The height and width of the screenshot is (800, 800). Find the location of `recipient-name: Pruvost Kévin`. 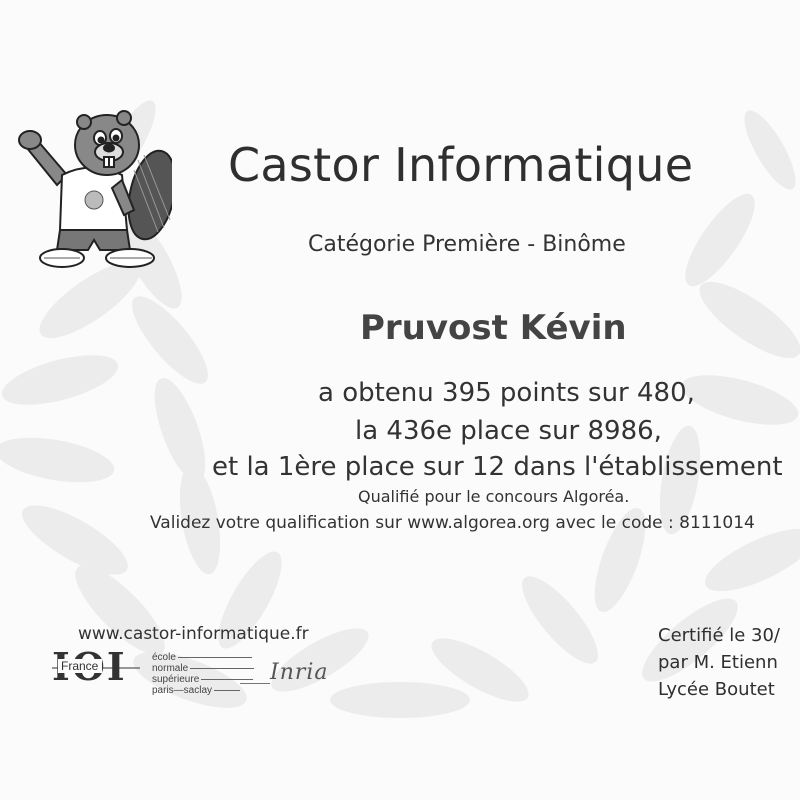

recipient-name: Pruvost Kévin is located at coordinates (493, 328).